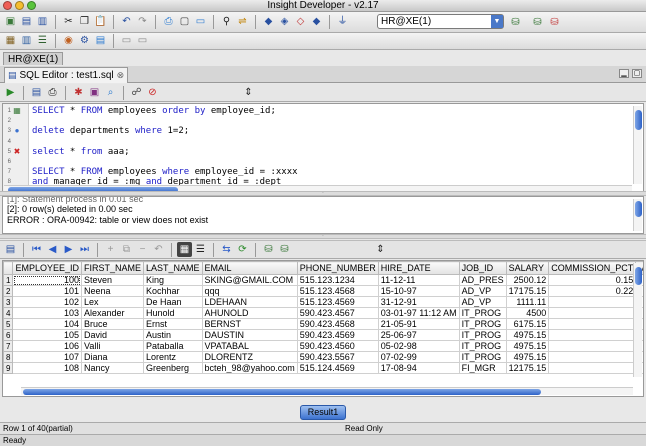 This screenshot has height=446, width=646. What do you see at coordinates (418, 357) in the screenshot?
I see `table-cell: 07-02-99` at bounding box center [418, 357].